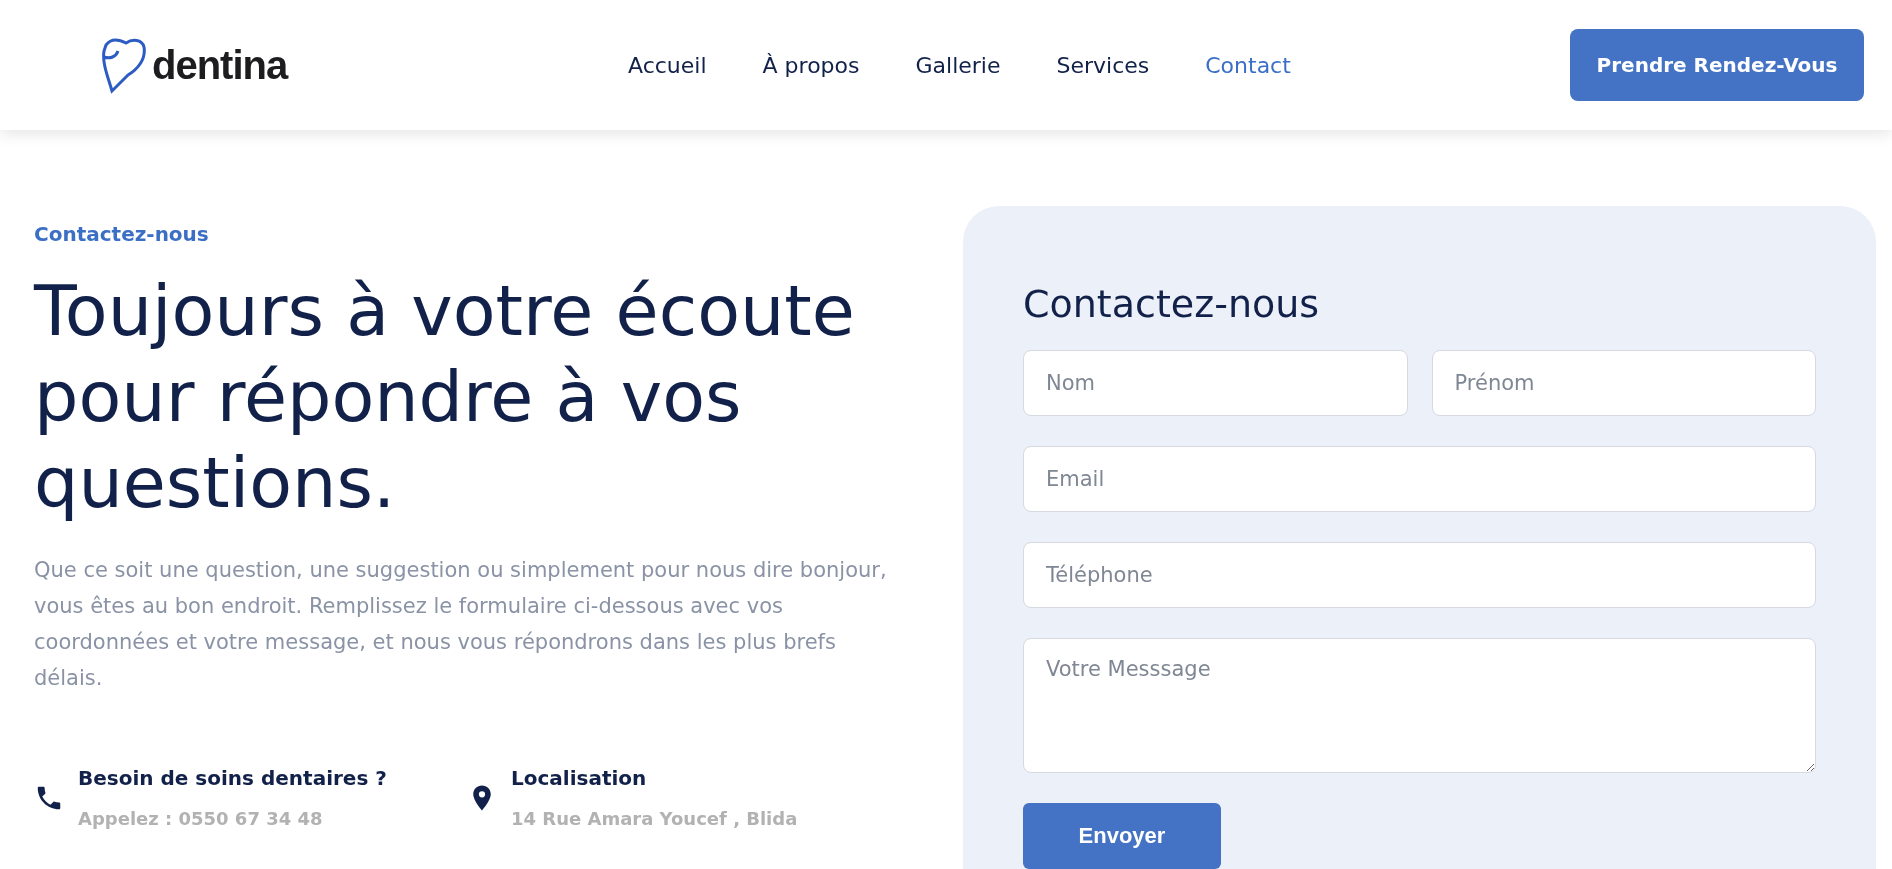  I want to click on message-field: Votre Messsage, so click(1419, 705).